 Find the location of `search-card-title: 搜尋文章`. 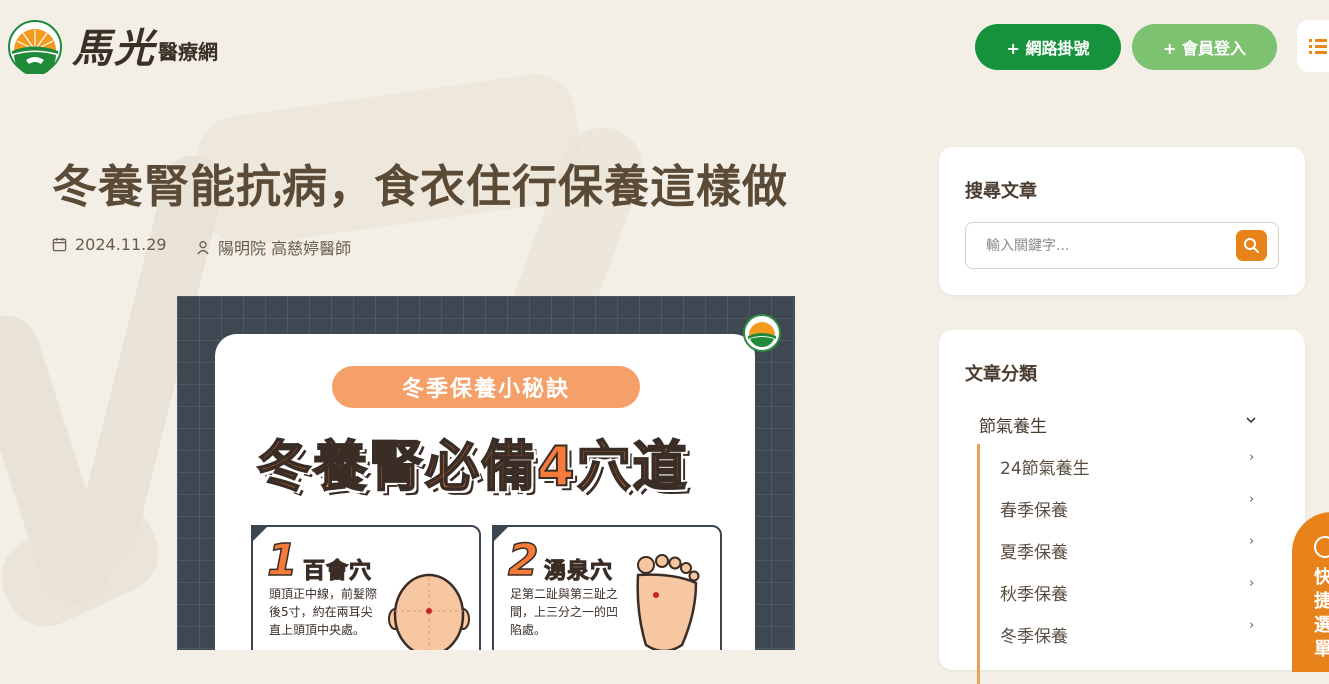

search-card-title: 搜尋文章 is located at coordinates (1001, 191).